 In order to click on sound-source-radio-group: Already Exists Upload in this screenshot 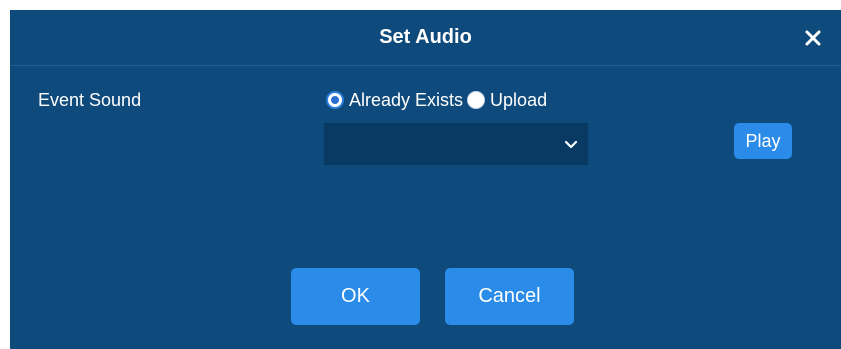, I will do `click(436, 100)`.